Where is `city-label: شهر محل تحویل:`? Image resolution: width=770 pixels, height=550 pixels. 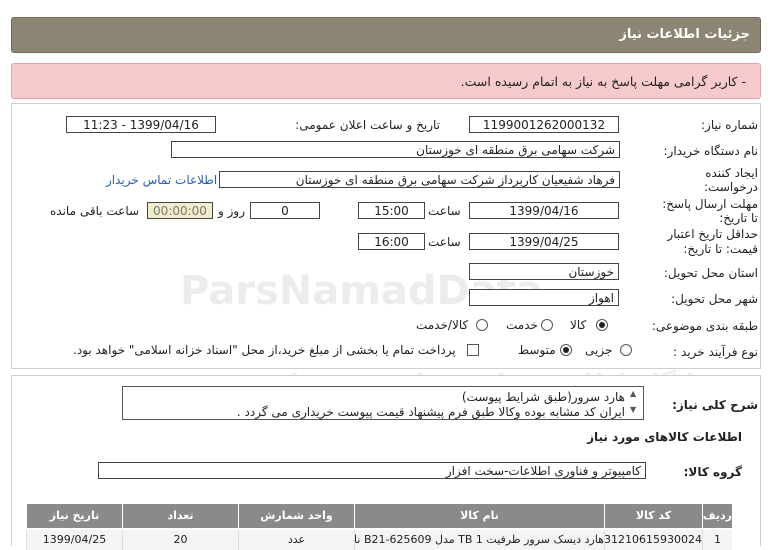
city-label: شهر محل تحویل: is located at coordinates (714, 299).